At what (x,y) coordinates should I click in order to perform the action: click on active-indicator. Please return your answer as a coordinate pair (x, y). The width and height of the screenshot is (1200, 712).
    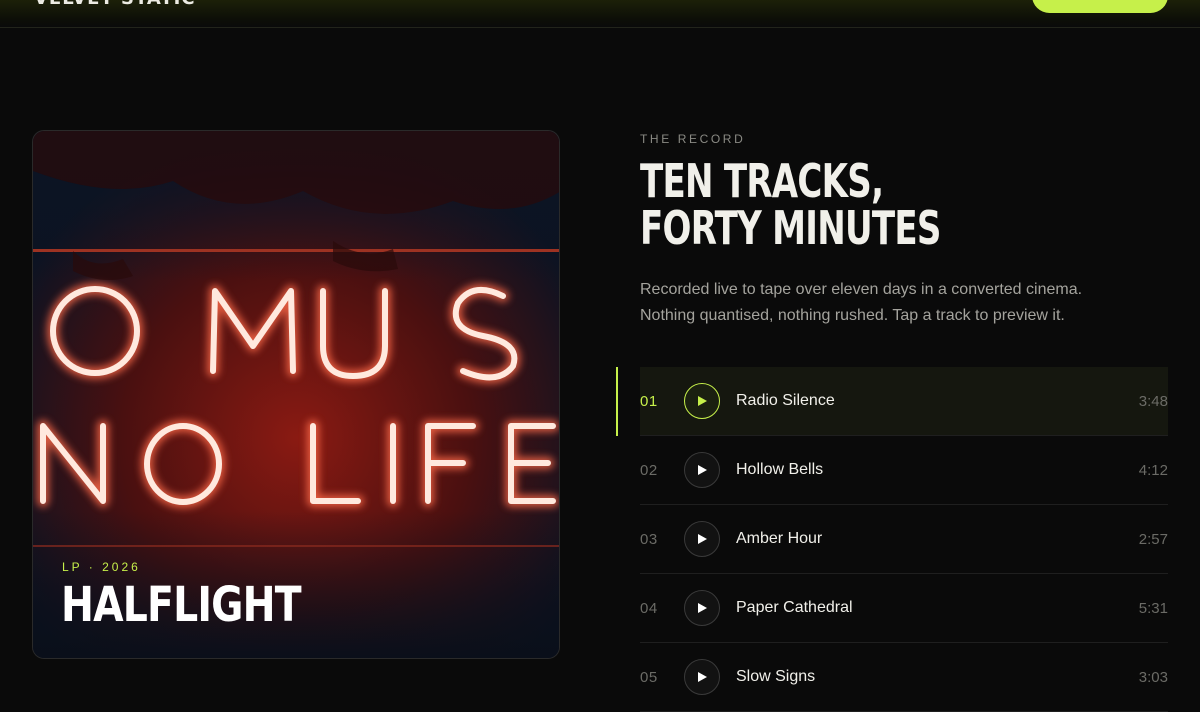
    Looking at the image, I should click on (617, 401).